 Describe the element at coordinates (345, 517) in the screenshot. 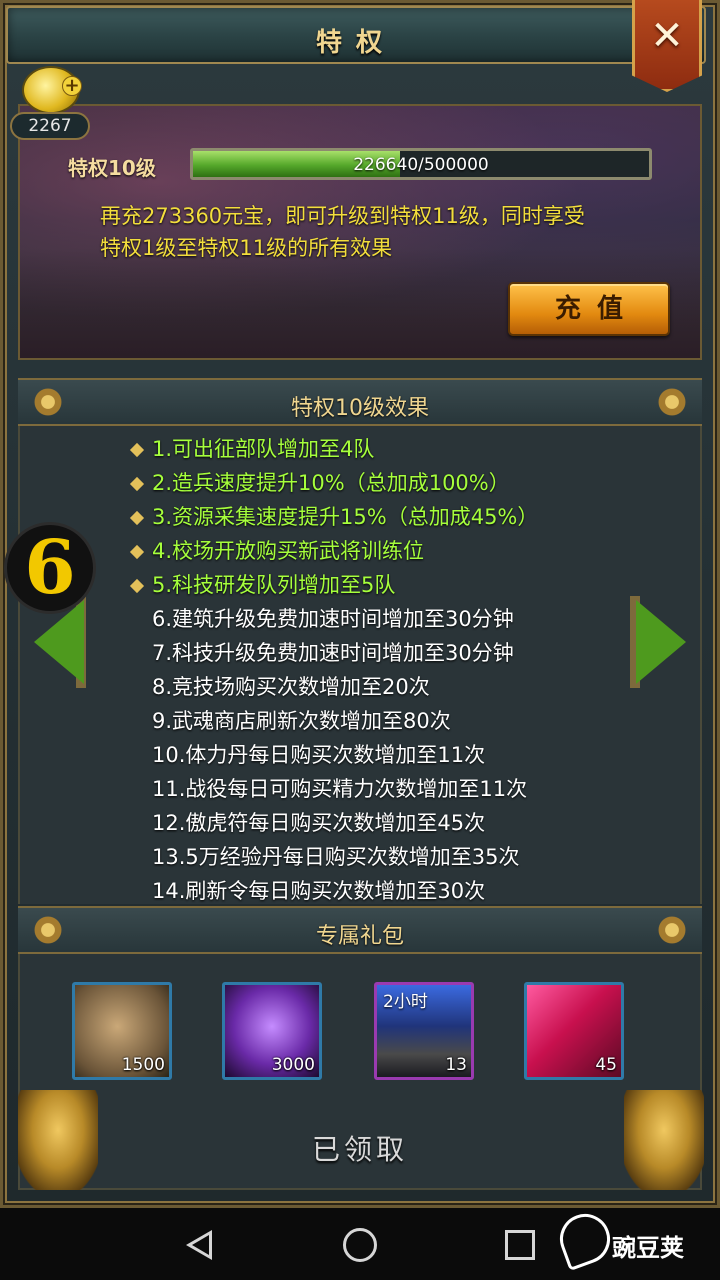

I see `effect-item: 3.资源采集速度提升15%（总加成45%）` at that location.